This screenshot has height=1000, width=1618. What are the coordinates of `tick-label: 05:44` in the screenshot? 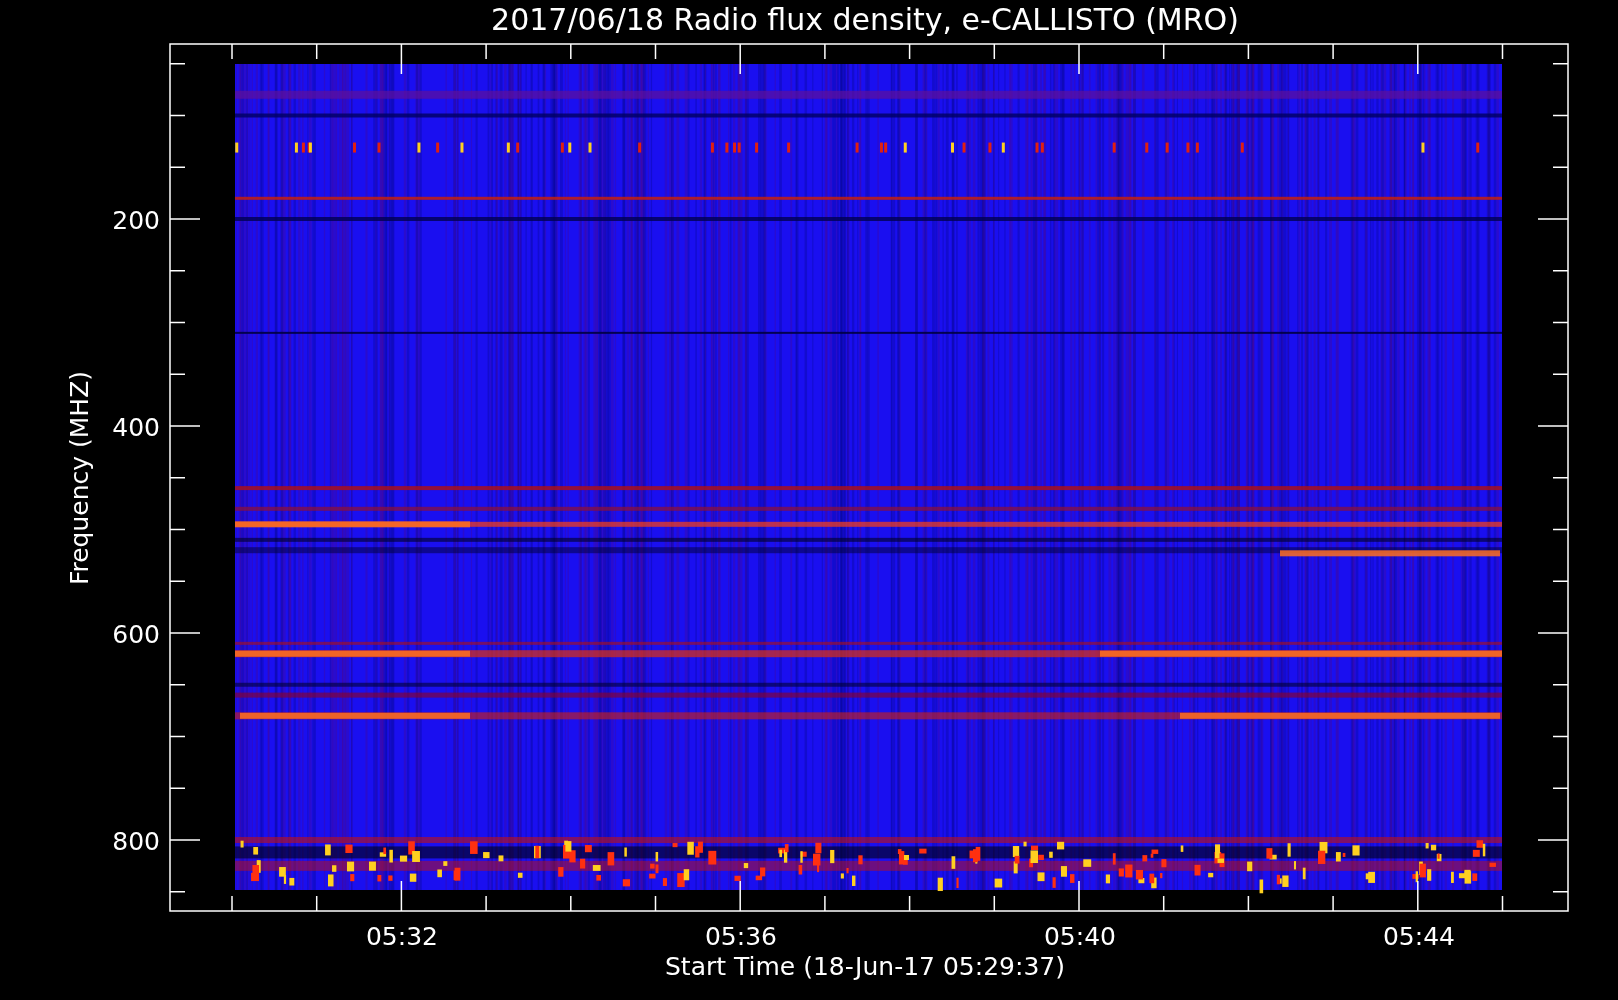 It's located at (1419, 936).